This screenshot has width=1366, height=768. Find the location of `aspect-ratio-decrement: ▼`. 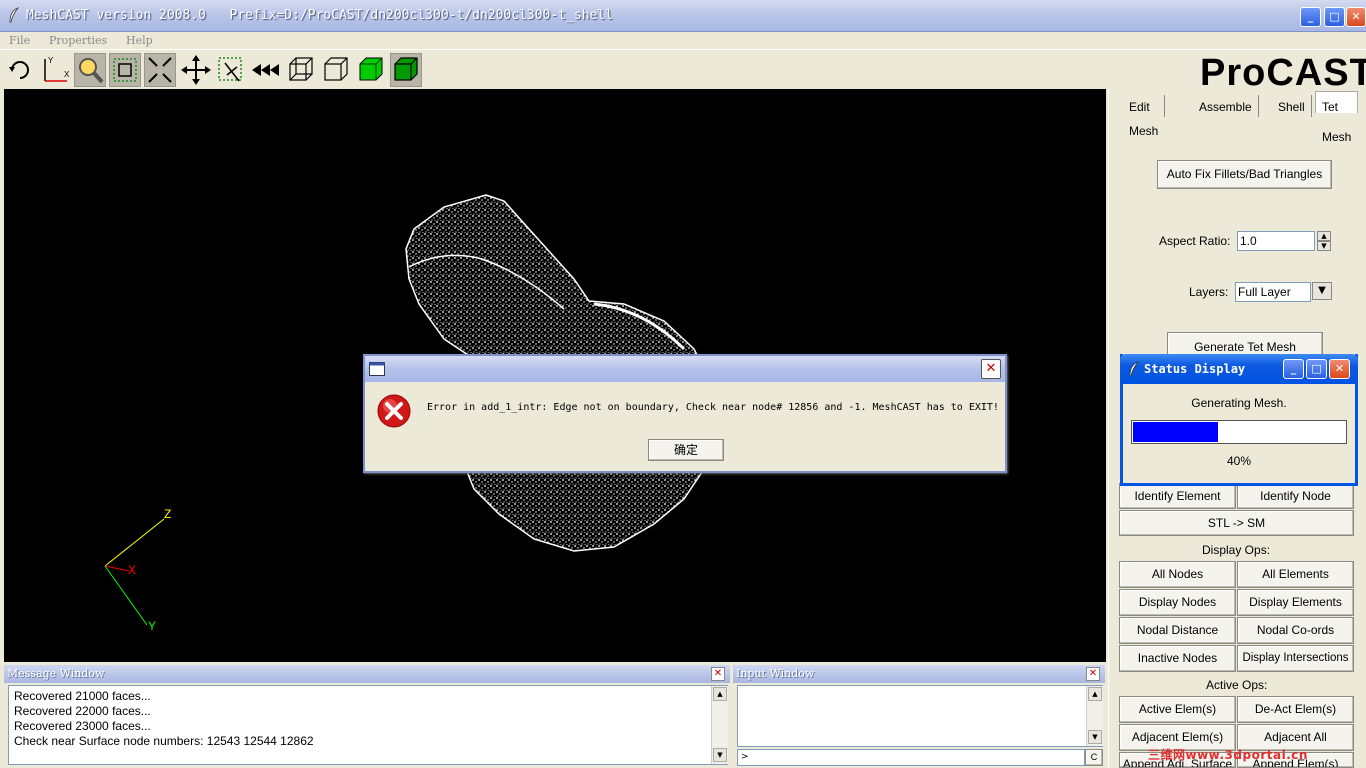

aspect-ratio-decrement: ▼ is located at coordinates (1324, 246).